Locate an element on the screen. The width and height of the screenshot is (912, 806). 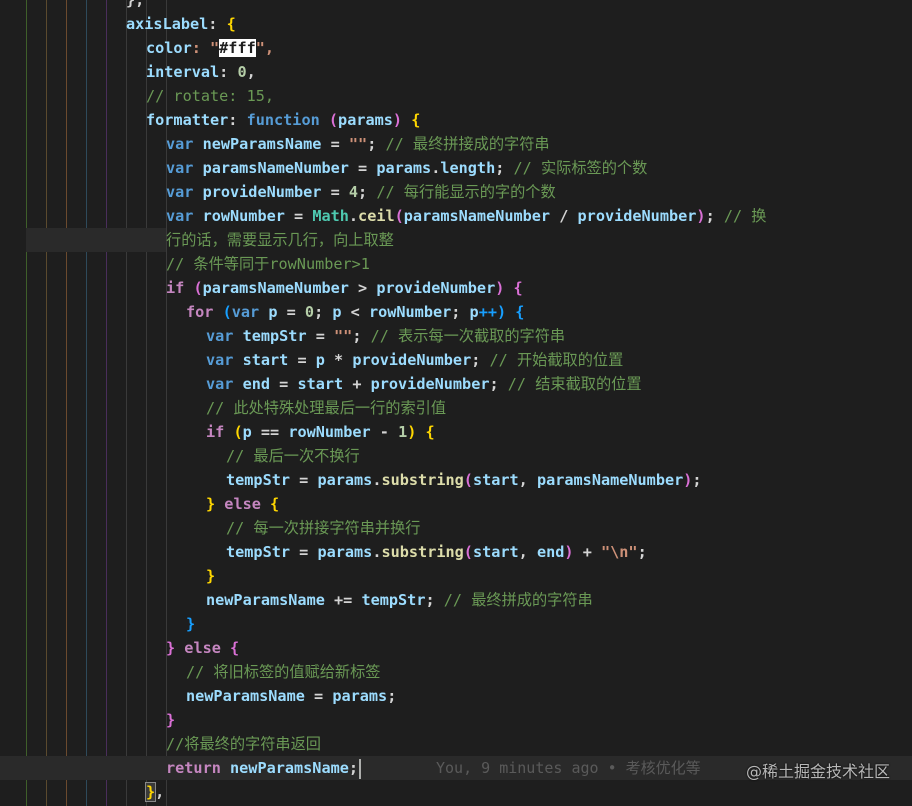
code-token: * is located at coordinates (338, 360).